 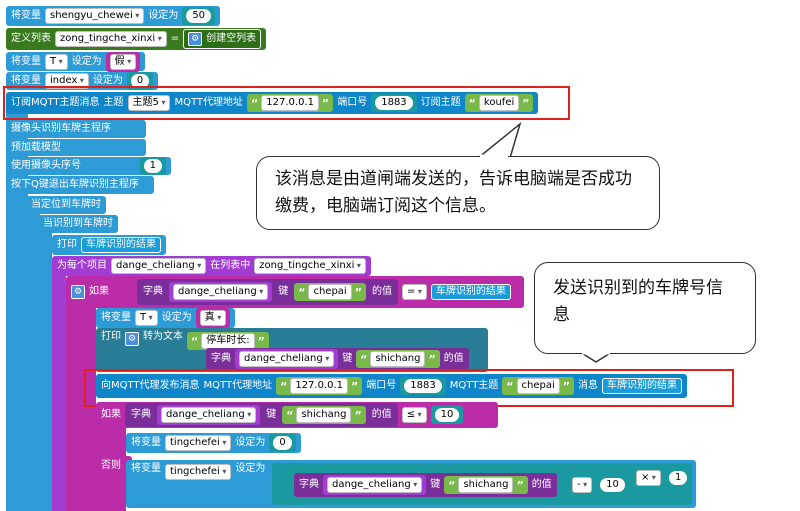 What do you see at coordinates (111, 39) in the screenshot?
I see `list-name-dropdown: zong_tingche_xinxi` at bounding box center [111, 39].